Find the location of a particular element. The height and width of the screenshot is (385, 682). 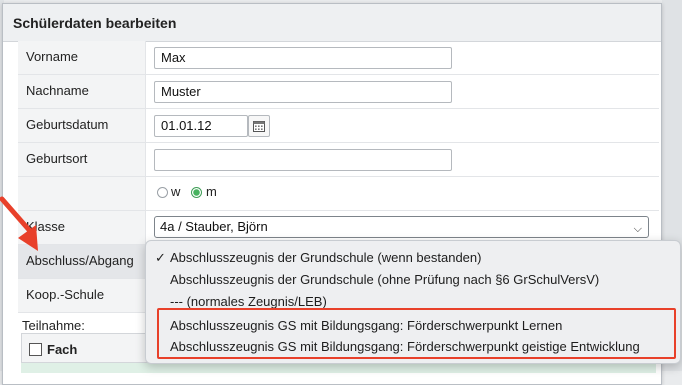

calendar-icon is located at coordinates (259, 126).